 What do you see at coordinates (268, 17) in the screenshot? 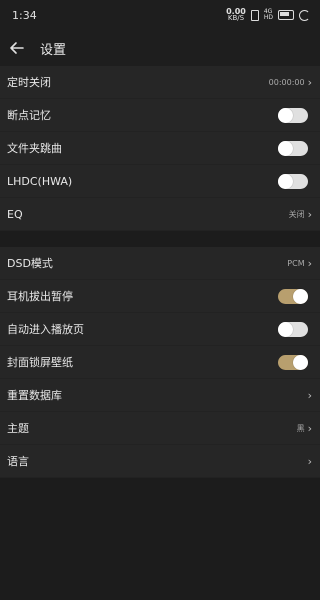
I see `signal-bottom-label: HD` at bounding box center [268, 17].